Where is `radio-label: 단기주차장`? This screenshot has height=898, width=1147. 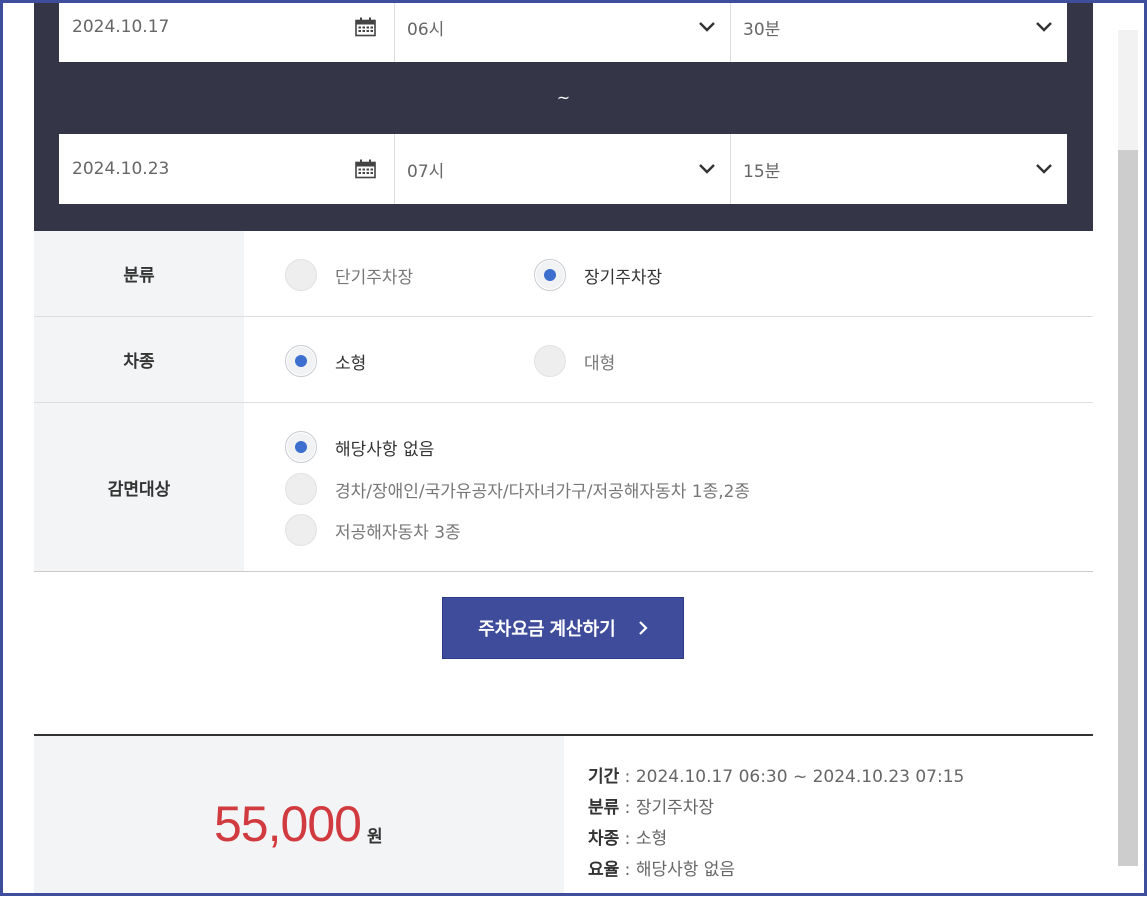
radio-label: 단기주차장 is located at coordinates (374, 277).